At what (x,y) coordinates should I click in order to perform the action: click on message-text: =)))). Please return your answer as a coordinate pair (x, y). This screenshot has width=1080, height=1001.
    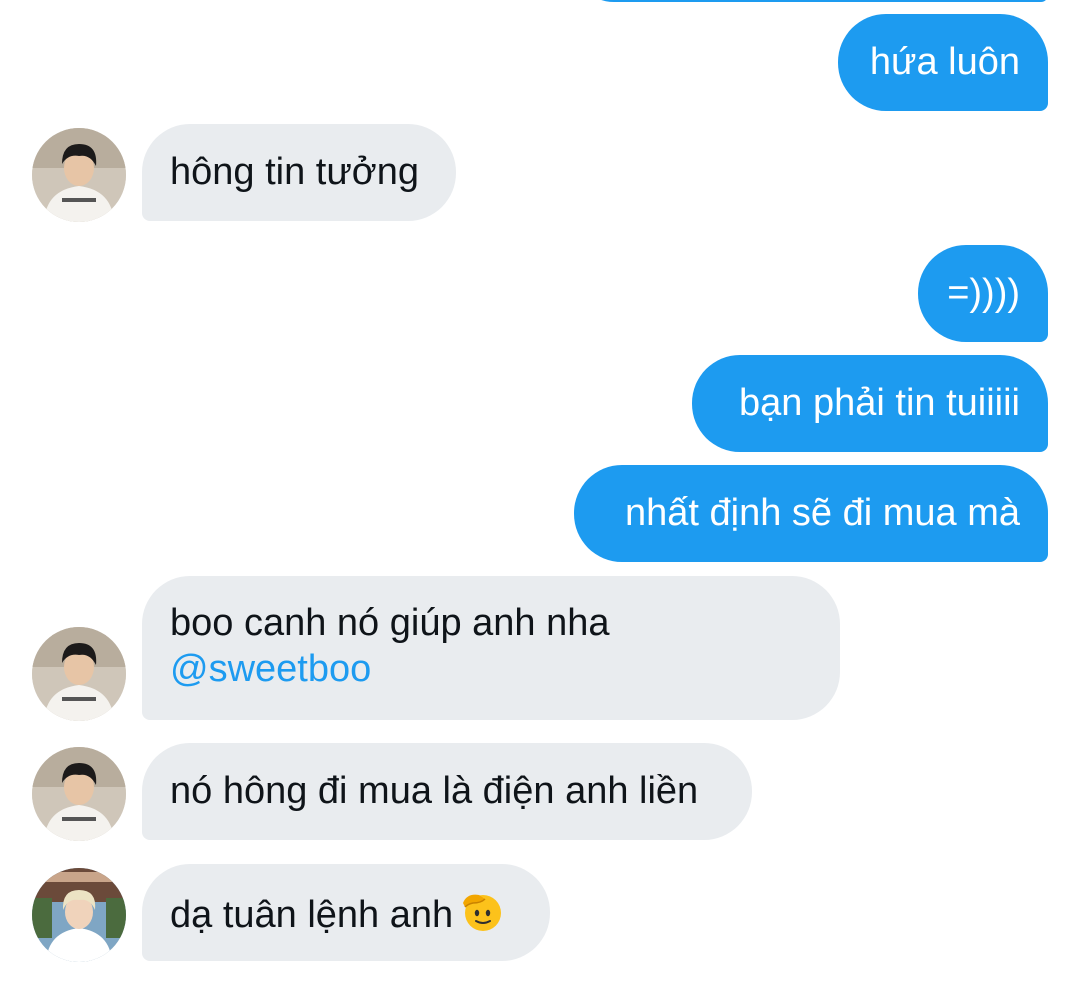
    Looking at the image, I should click on (983, 293).